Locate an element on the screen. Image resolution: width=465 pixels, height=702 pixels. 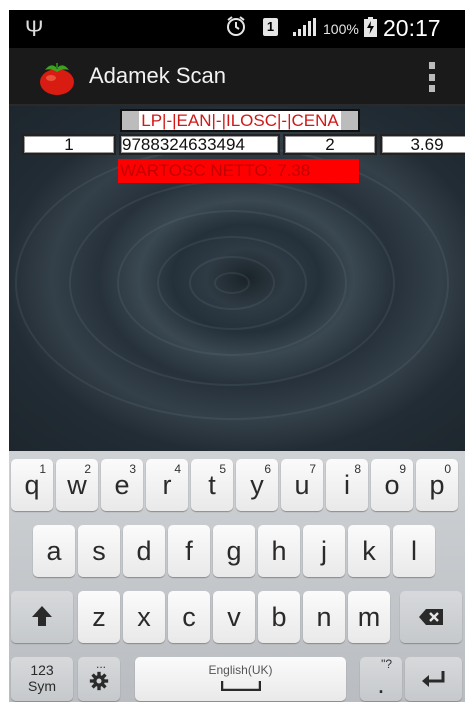
cell-price: 3.69 is located at coordinates (422, 144).